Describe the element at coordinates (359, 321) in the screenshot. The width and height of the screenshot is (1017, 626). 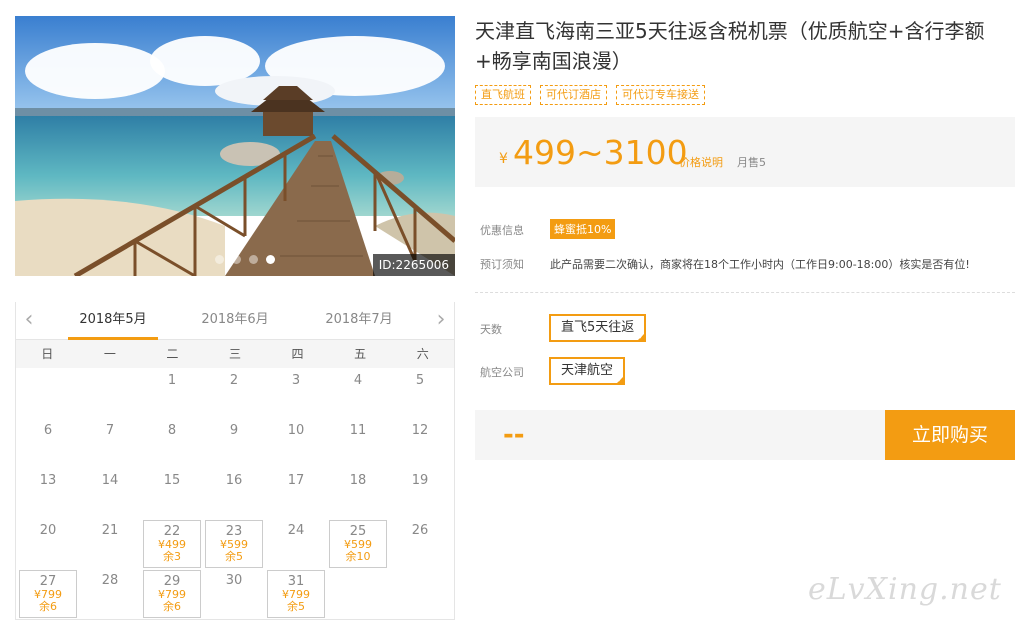
I see `month-tab-july: 2018年7月` at that location.